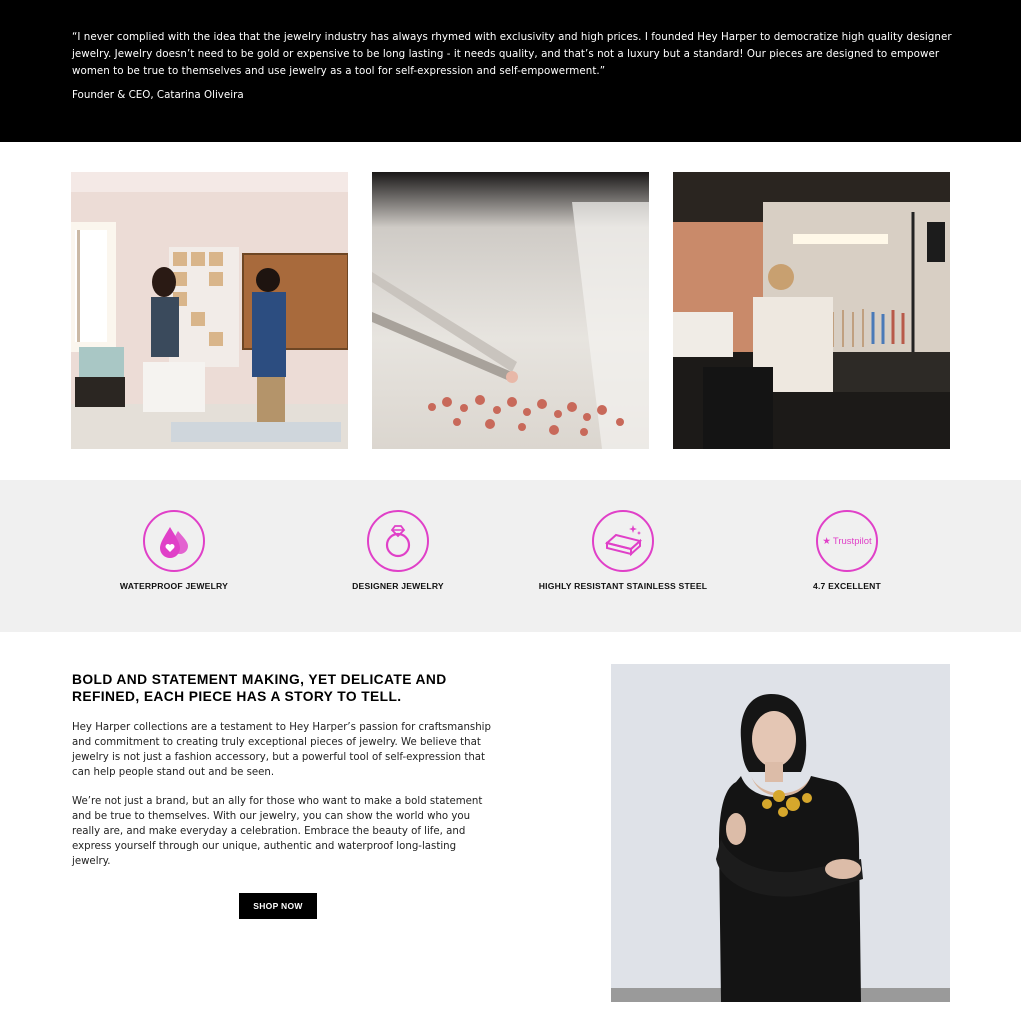 This screenshot has height=1024, width=1021. I want to click on founder-quote-author: Founder & CEO, Catarina Oliveira, so click(158, 95).